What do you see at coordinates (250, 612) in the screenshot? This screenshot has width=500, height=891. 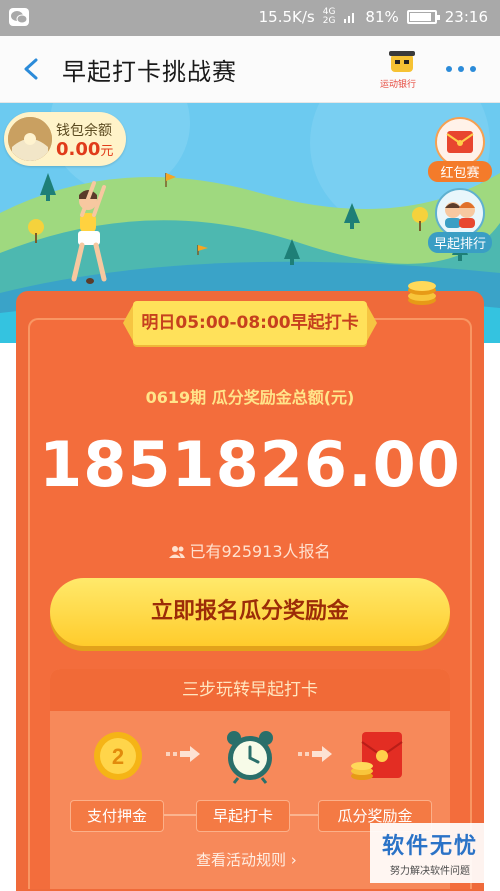 I see `signup-button: 立即报名瓜分奖励金` at bounding box center [250, 612].